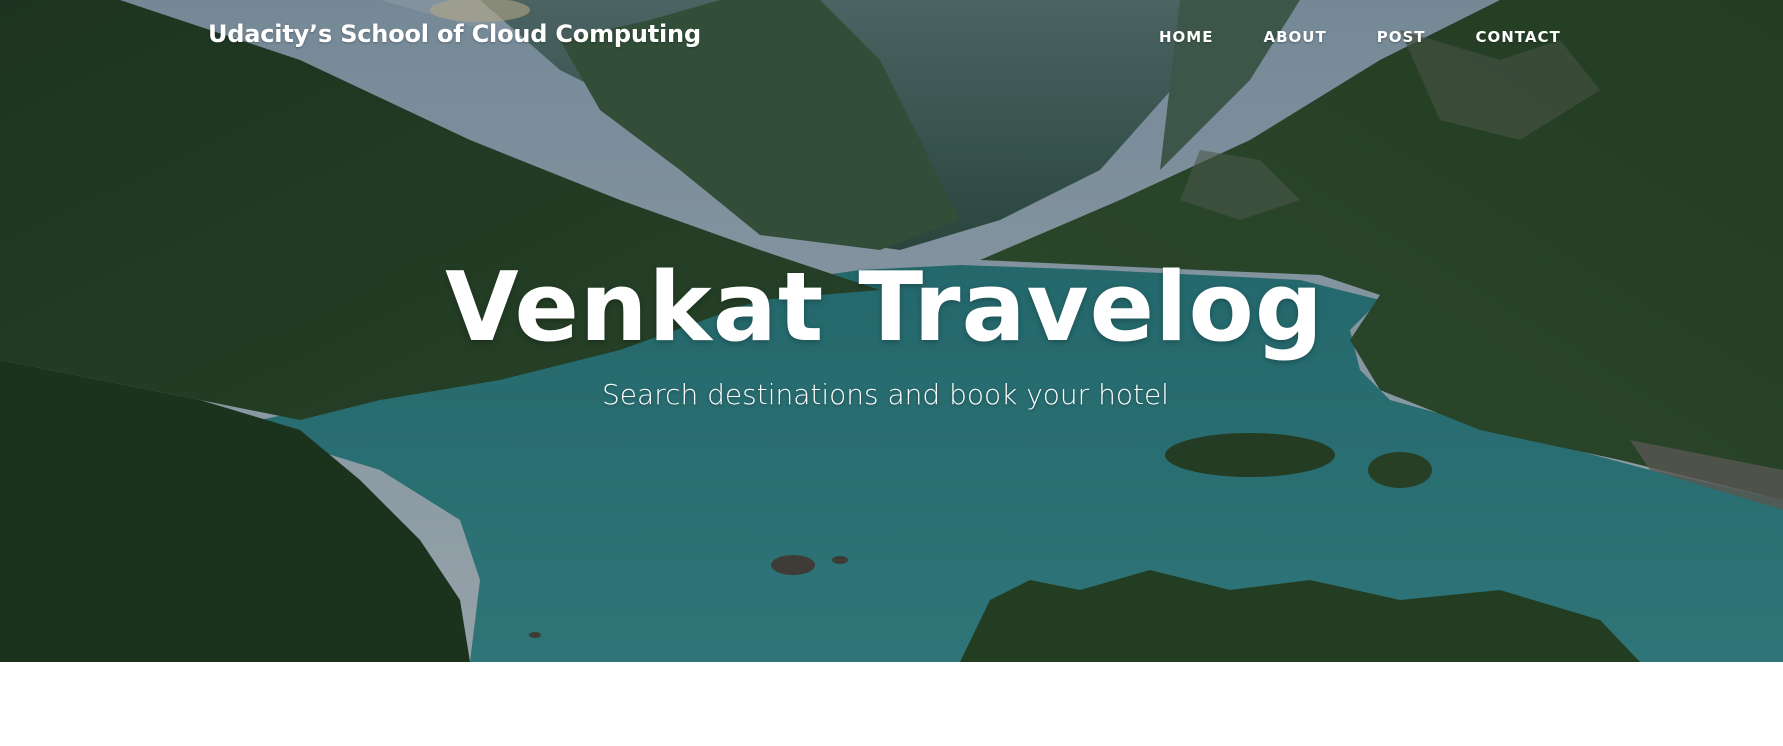 The image size is (1783, 746). Describe the element at coordinates (1517, 37) in the screenshot. I see `nav-link-contact: CONTACT` at that location.